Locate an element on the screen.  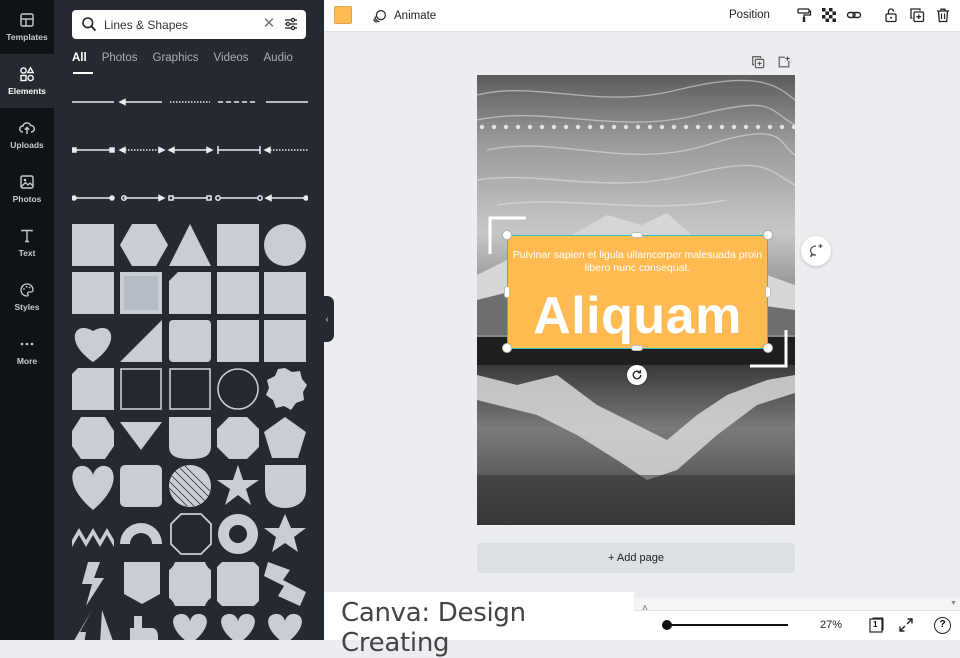
more-icon is located at coordinates (27, 344).